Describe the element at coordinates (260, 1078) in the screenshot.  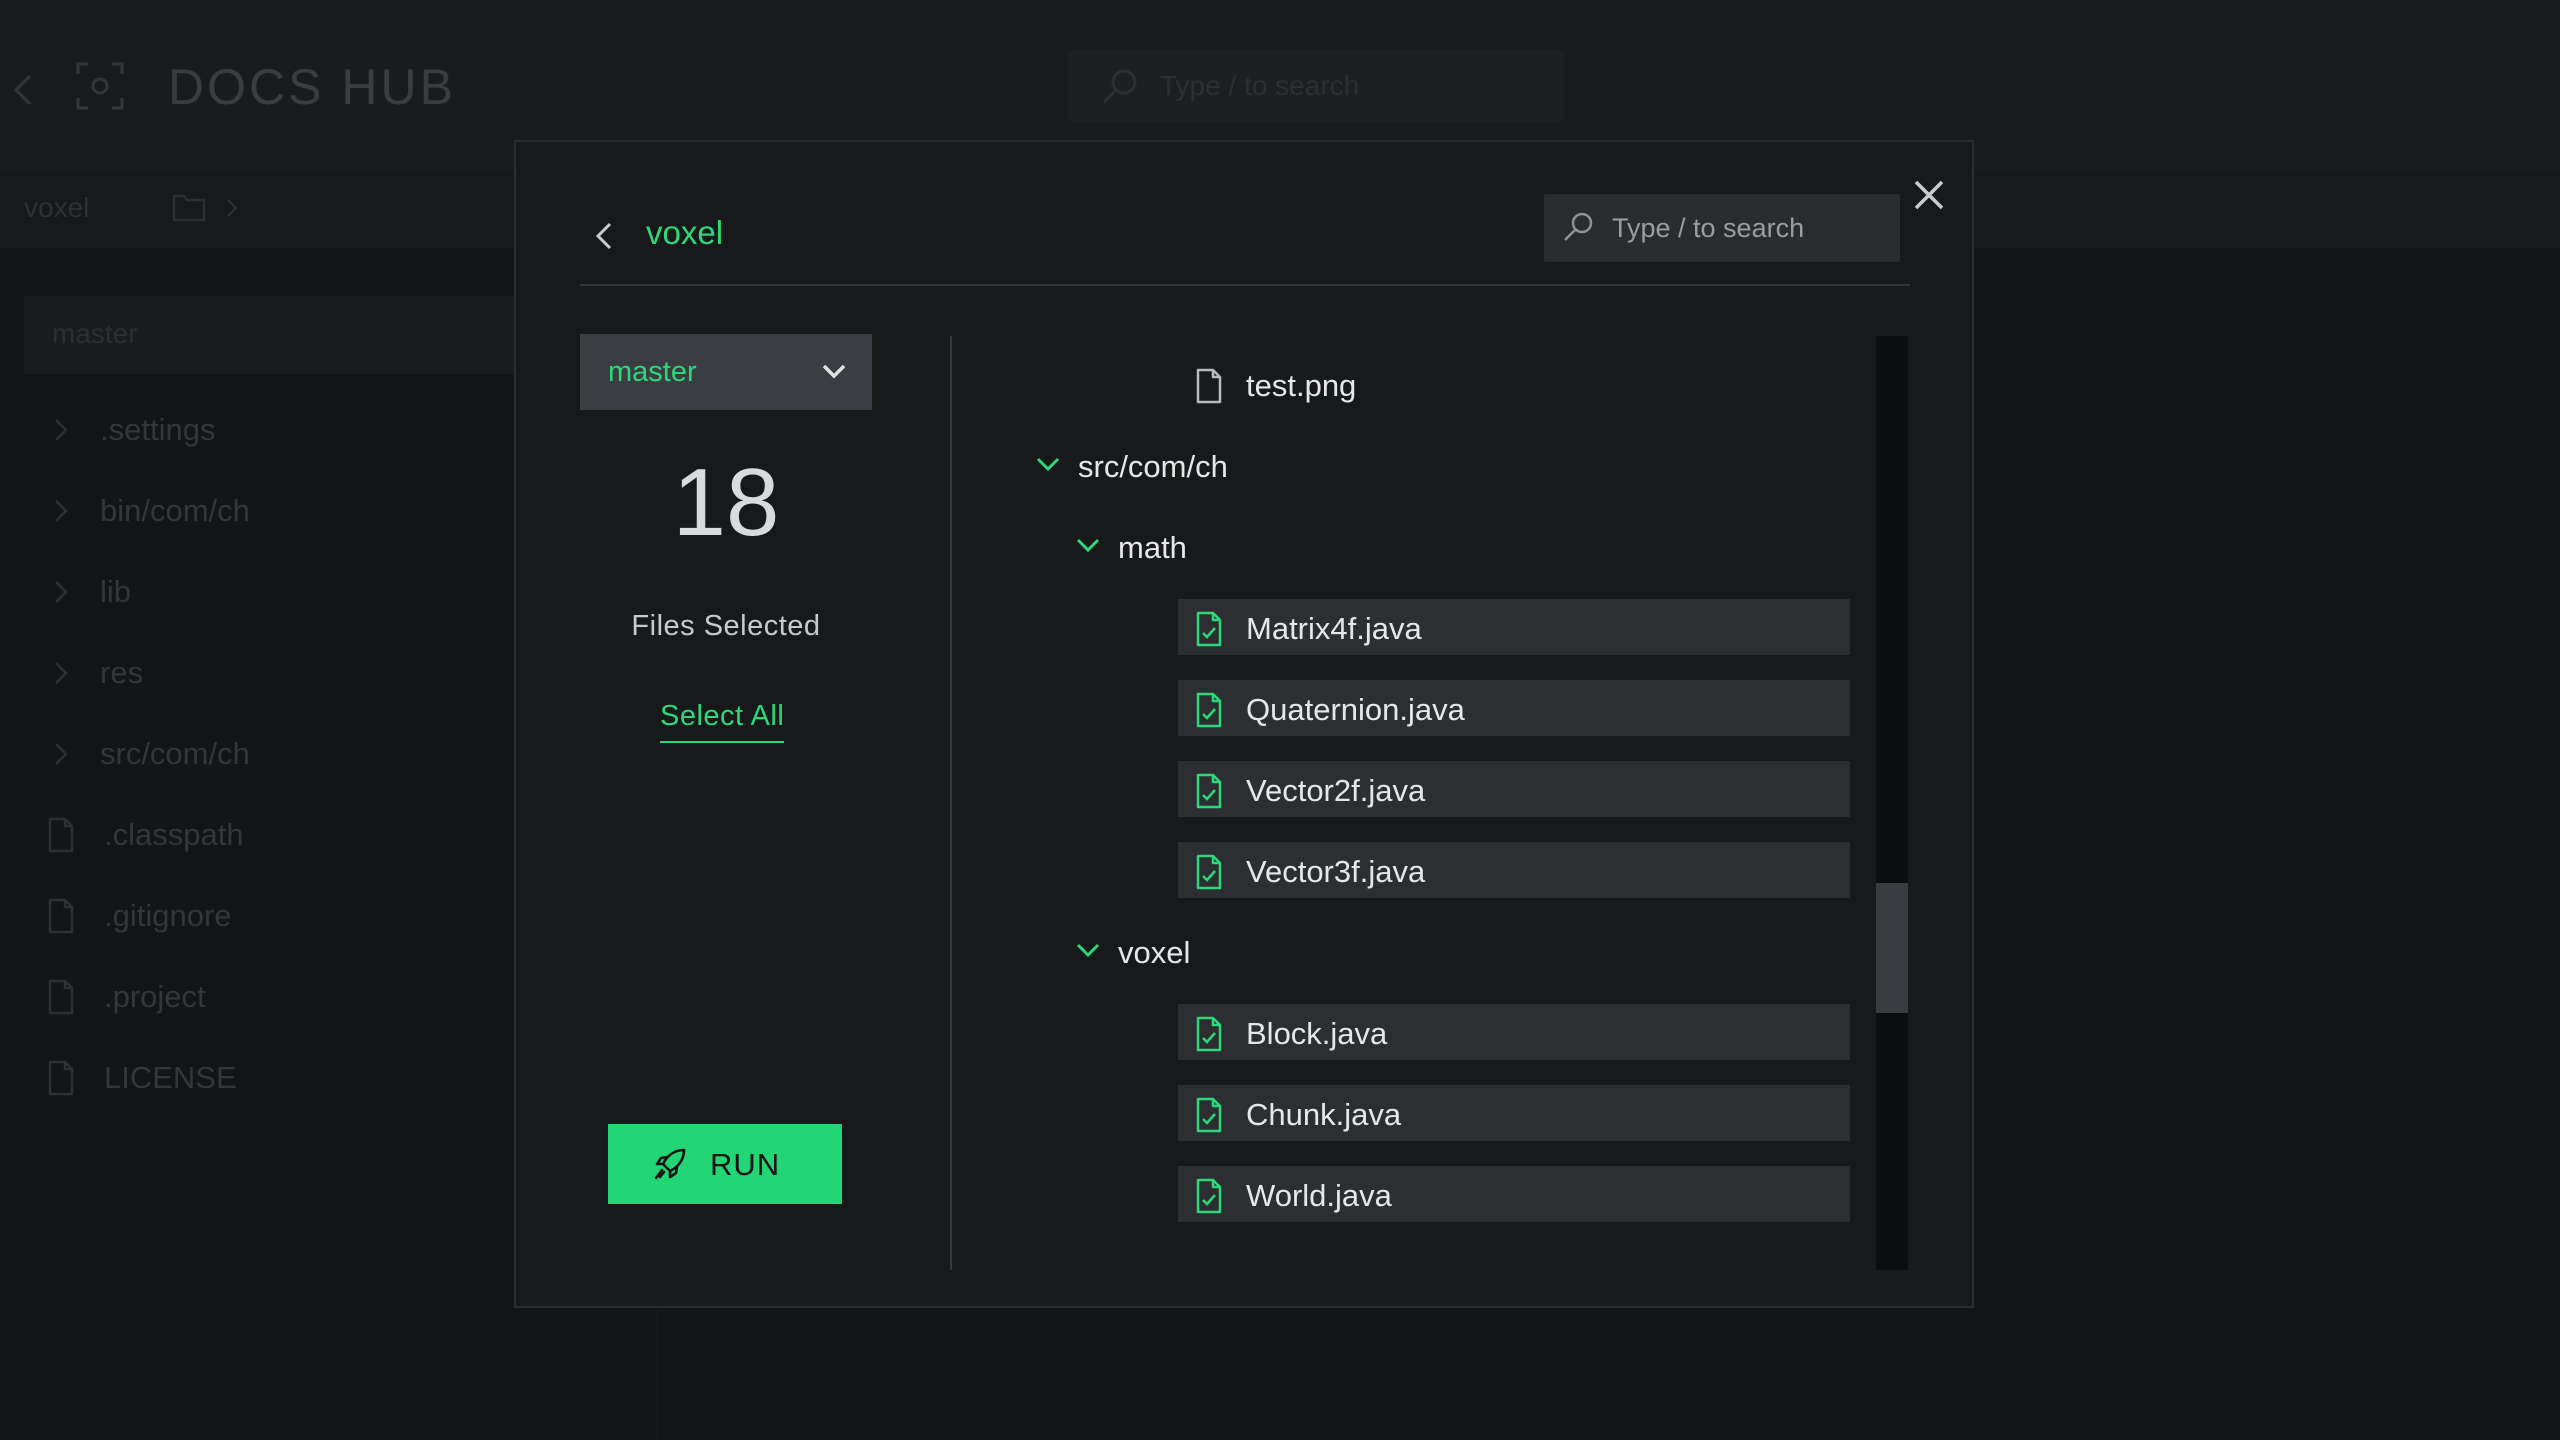
I see `background-tree-item: LICENSE` at that location.